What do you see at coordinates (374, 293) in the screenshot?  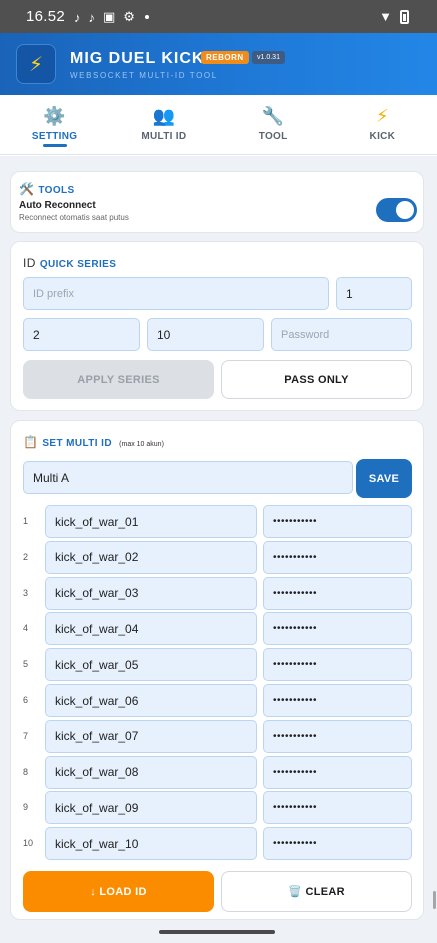 I see `series-start-input: 1` at bounding box center [374, 293].